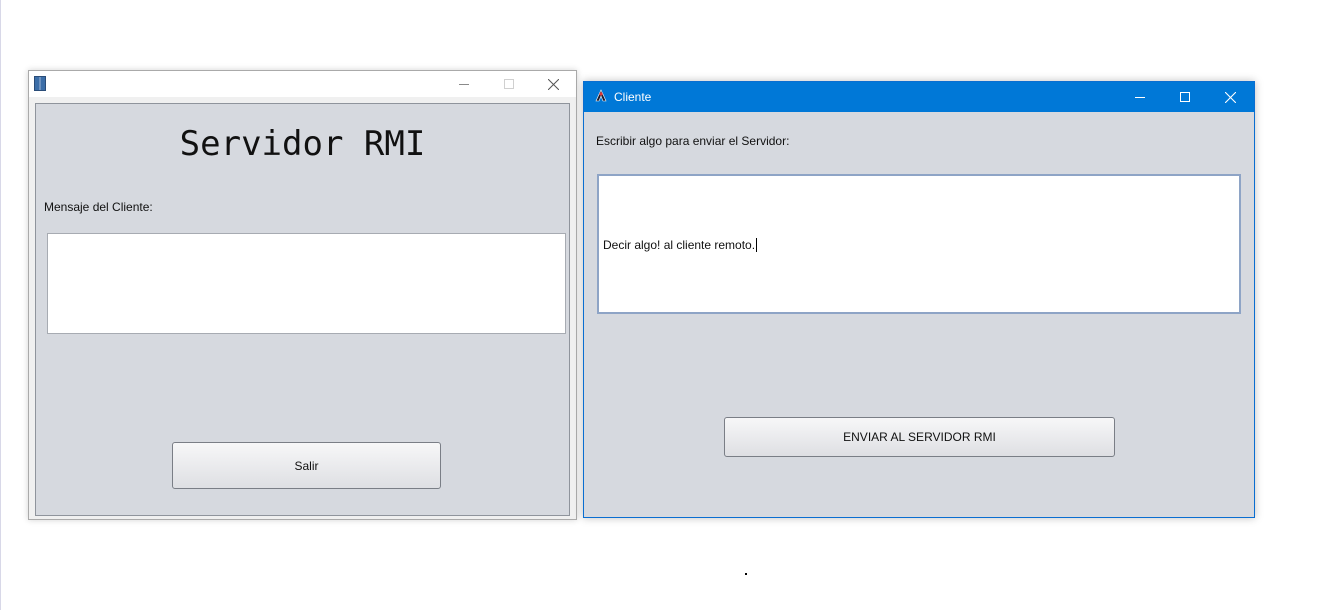  I want to click on server-heading: Servidor RMI, so click(302, 144).